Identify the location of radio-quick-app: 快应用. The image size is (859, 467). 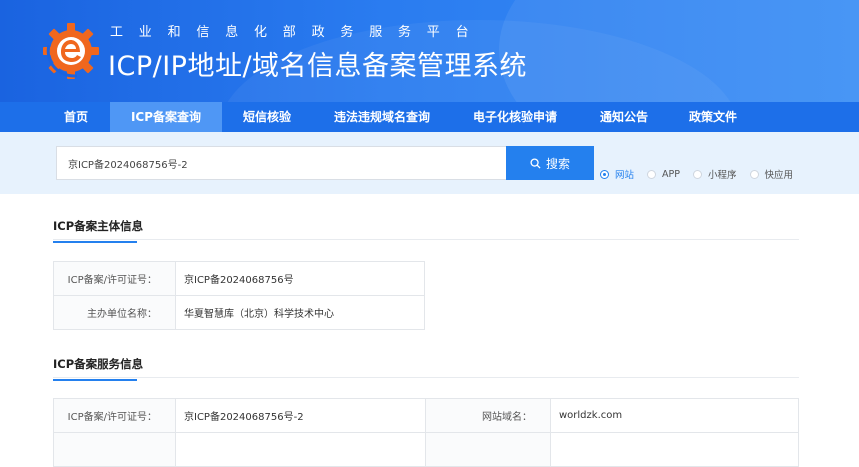
(771, 174).